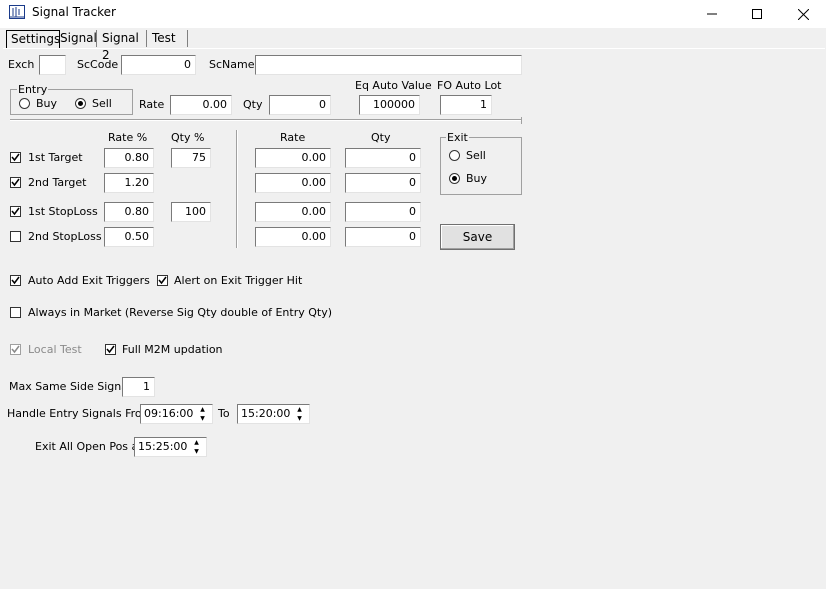  What do you see at coordinates (232, 64) in the screenshot?
I see `scname-label: ScName` at bounding box center [232, 64].